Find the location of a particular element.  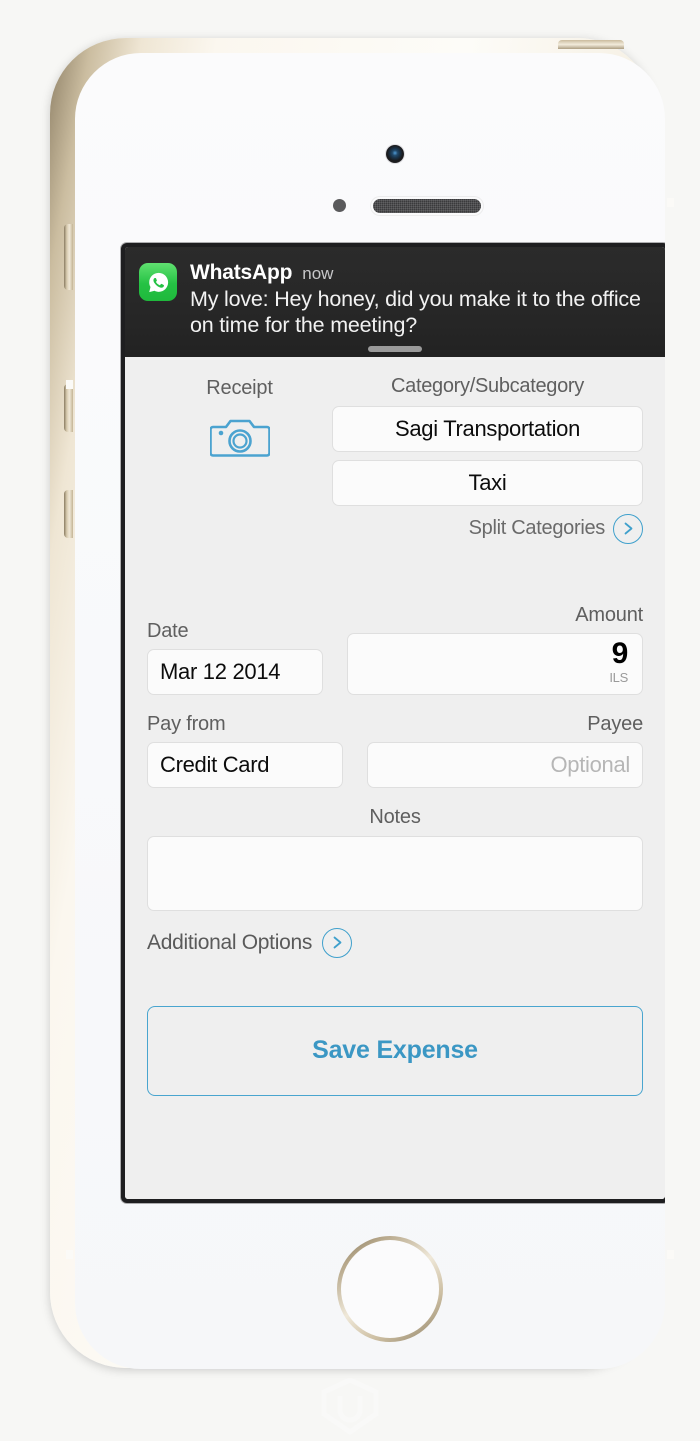

date-amount-row: Date Mar 12 2014 Amount 9 ILS is located at coordinates (395, 649).